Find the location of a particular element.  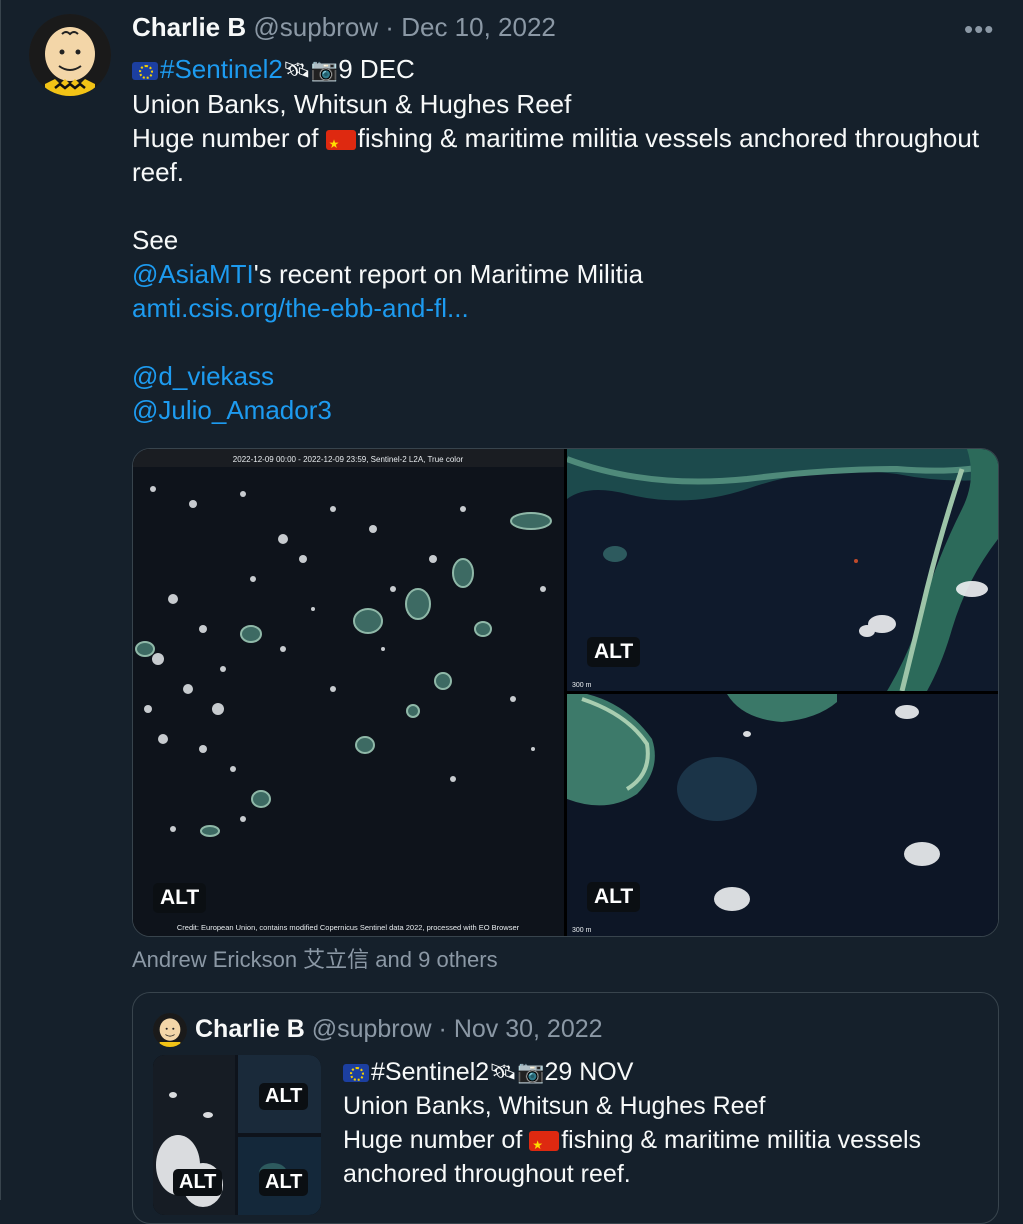

tweet-line-4: reef. is located at coordinates (158, 172).